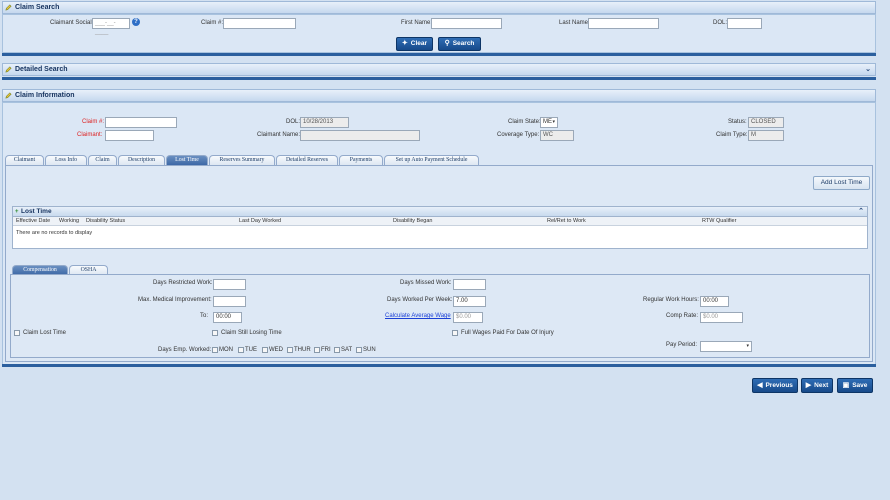 This screenshot has height=500, width=890. I want to click on dol-label: DOL:, so click(293, 122).